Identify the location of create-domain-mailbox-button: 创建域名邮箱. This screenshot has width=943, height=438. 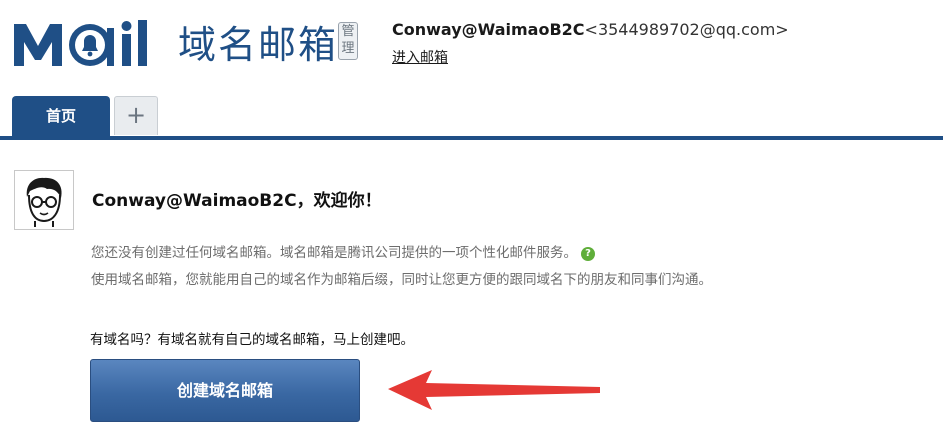
(225, 390).